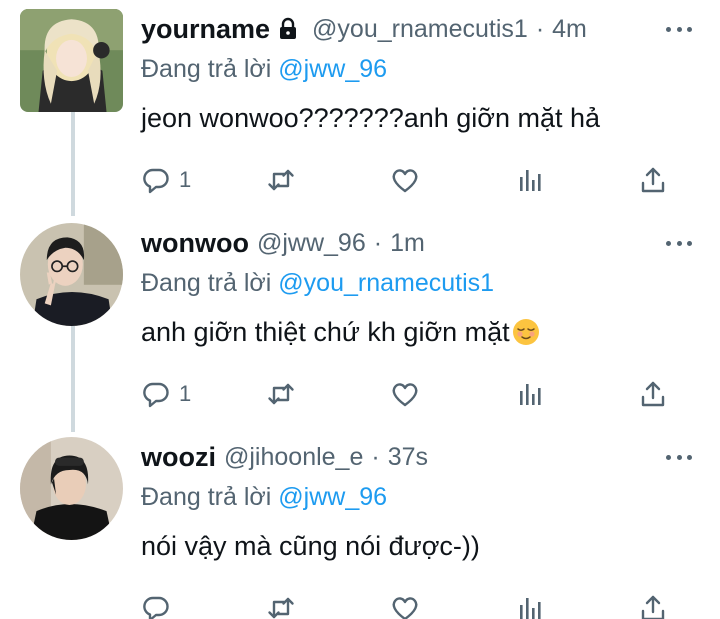  I want to click on tweet-text-container: anh giỡn thiệt chứ kh giỡn mặt, so click(340, 332).